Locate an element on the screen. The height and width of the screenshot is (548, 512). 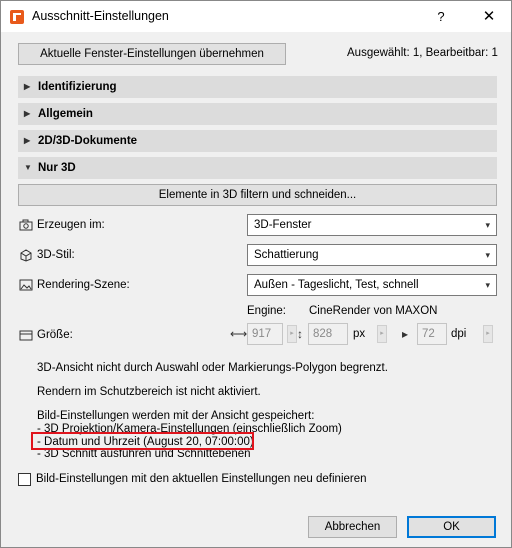
create-in-value: 3D-Fenster is located at coordinates (283, 225).